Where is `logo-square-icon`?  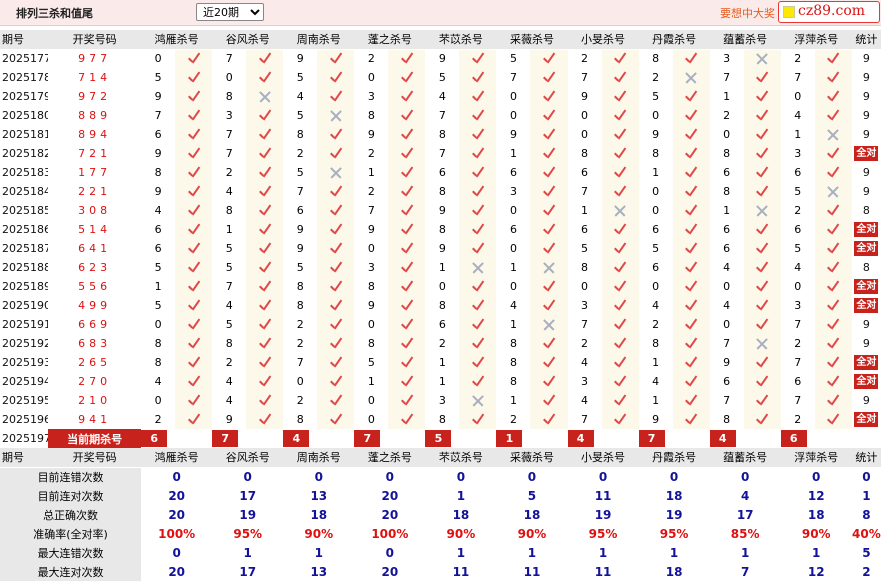
logo-square-icon is located at coordinates (789, 12).